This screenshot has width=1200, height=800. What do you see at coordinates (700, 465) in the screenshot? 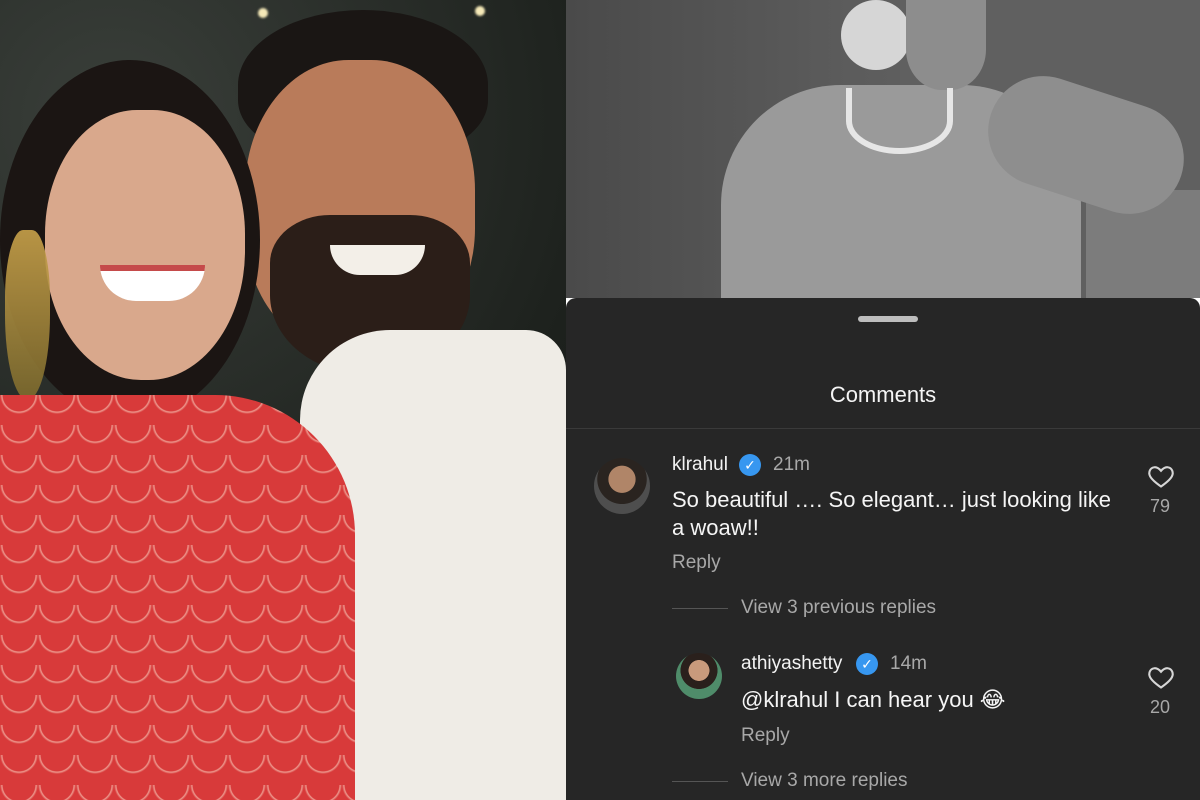
I see `comment-username: klrahul` at bounding box center [700, 465].